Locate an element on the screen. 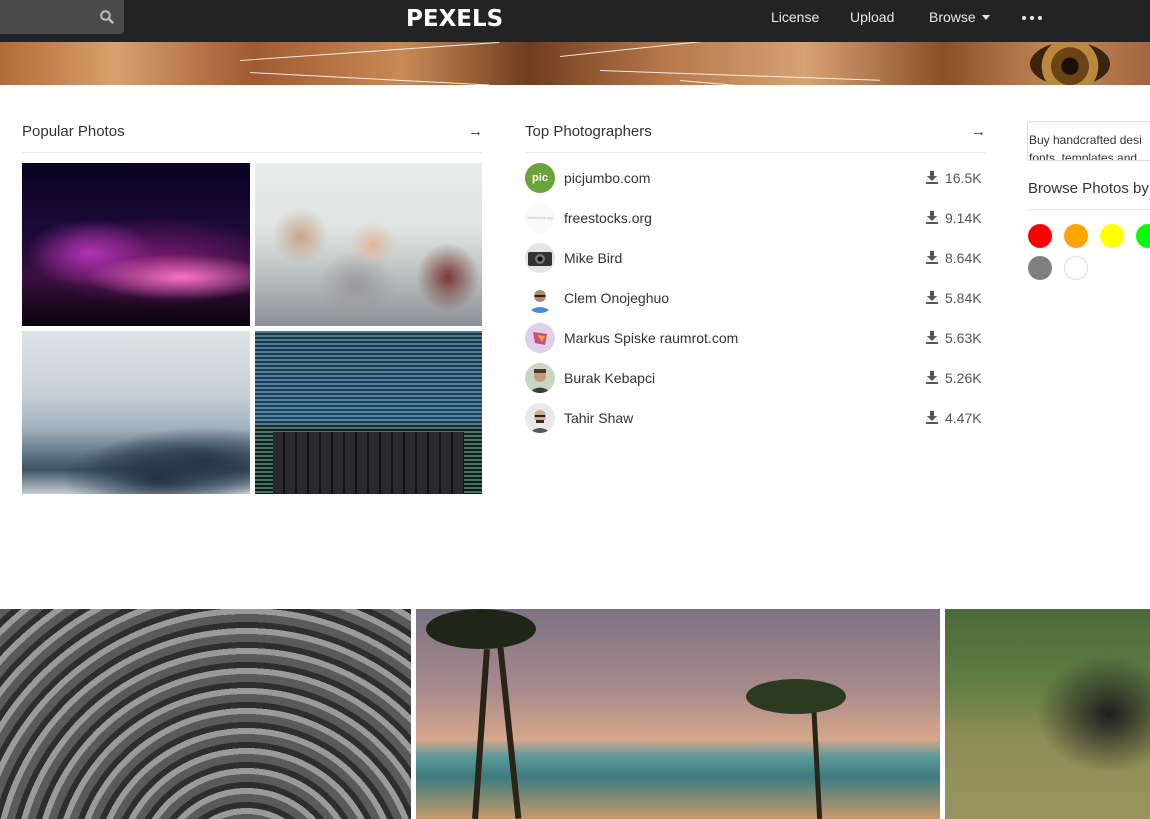 The image size is (1150, 819). photographer-name: freestocks.org is located at coordinates (608, 218).